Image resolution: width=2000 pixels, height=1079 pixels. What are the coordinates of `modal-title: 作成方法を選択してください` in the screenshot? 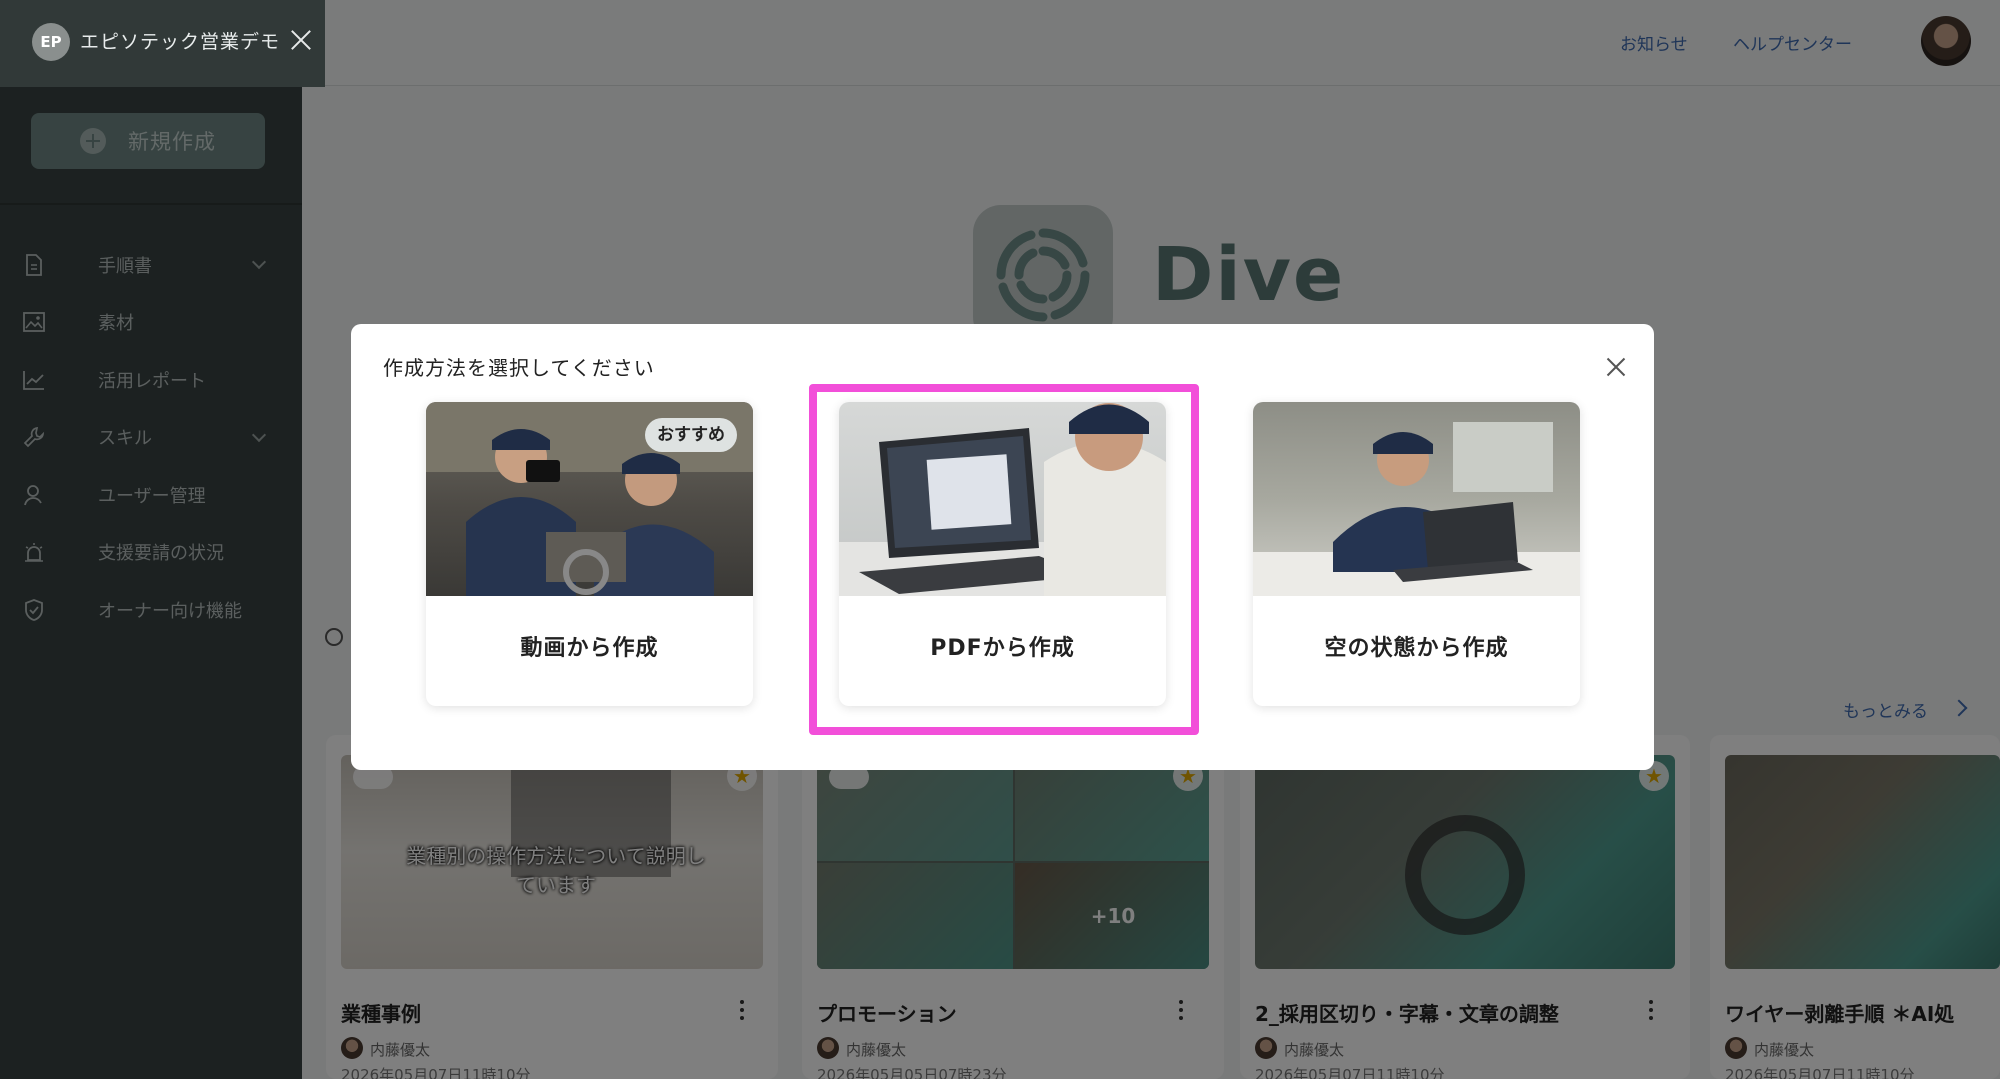 It's located at (519, 368).